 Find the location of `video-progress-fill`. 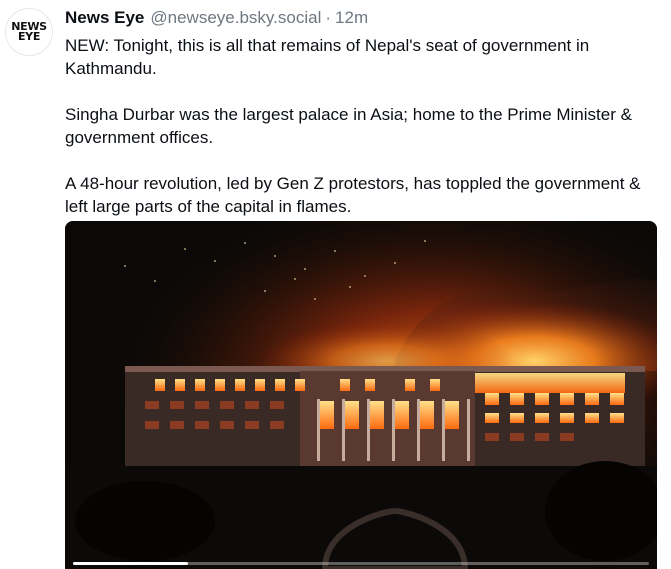

video-progress-fill is located at coordinates (131, 563).